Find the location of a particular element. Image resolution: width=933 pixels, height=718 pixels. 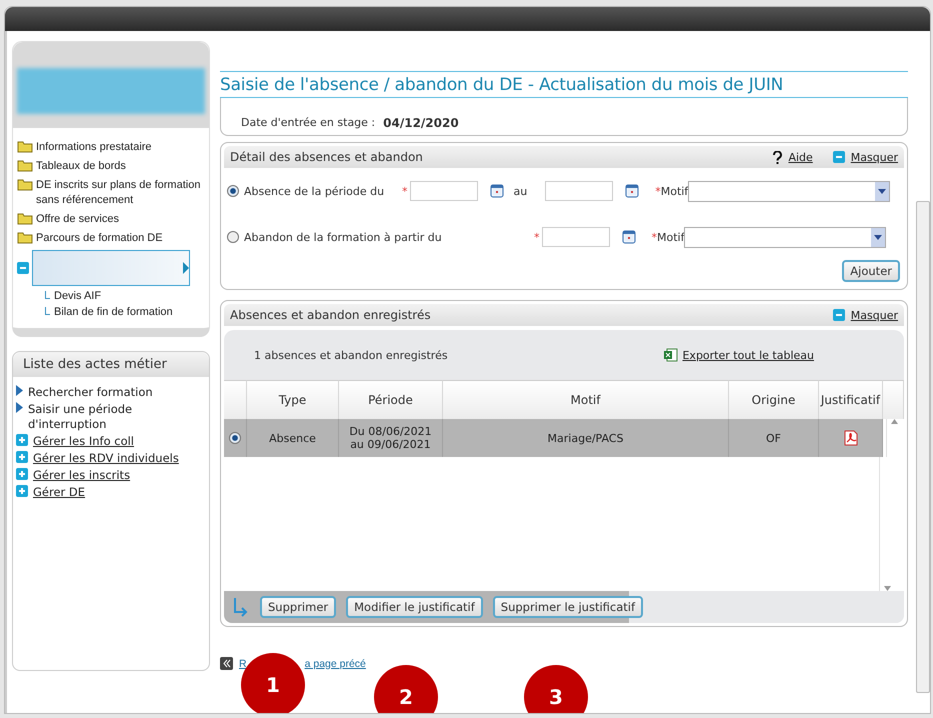

action-link: Gérer DE is located at coordinates (59, 492).